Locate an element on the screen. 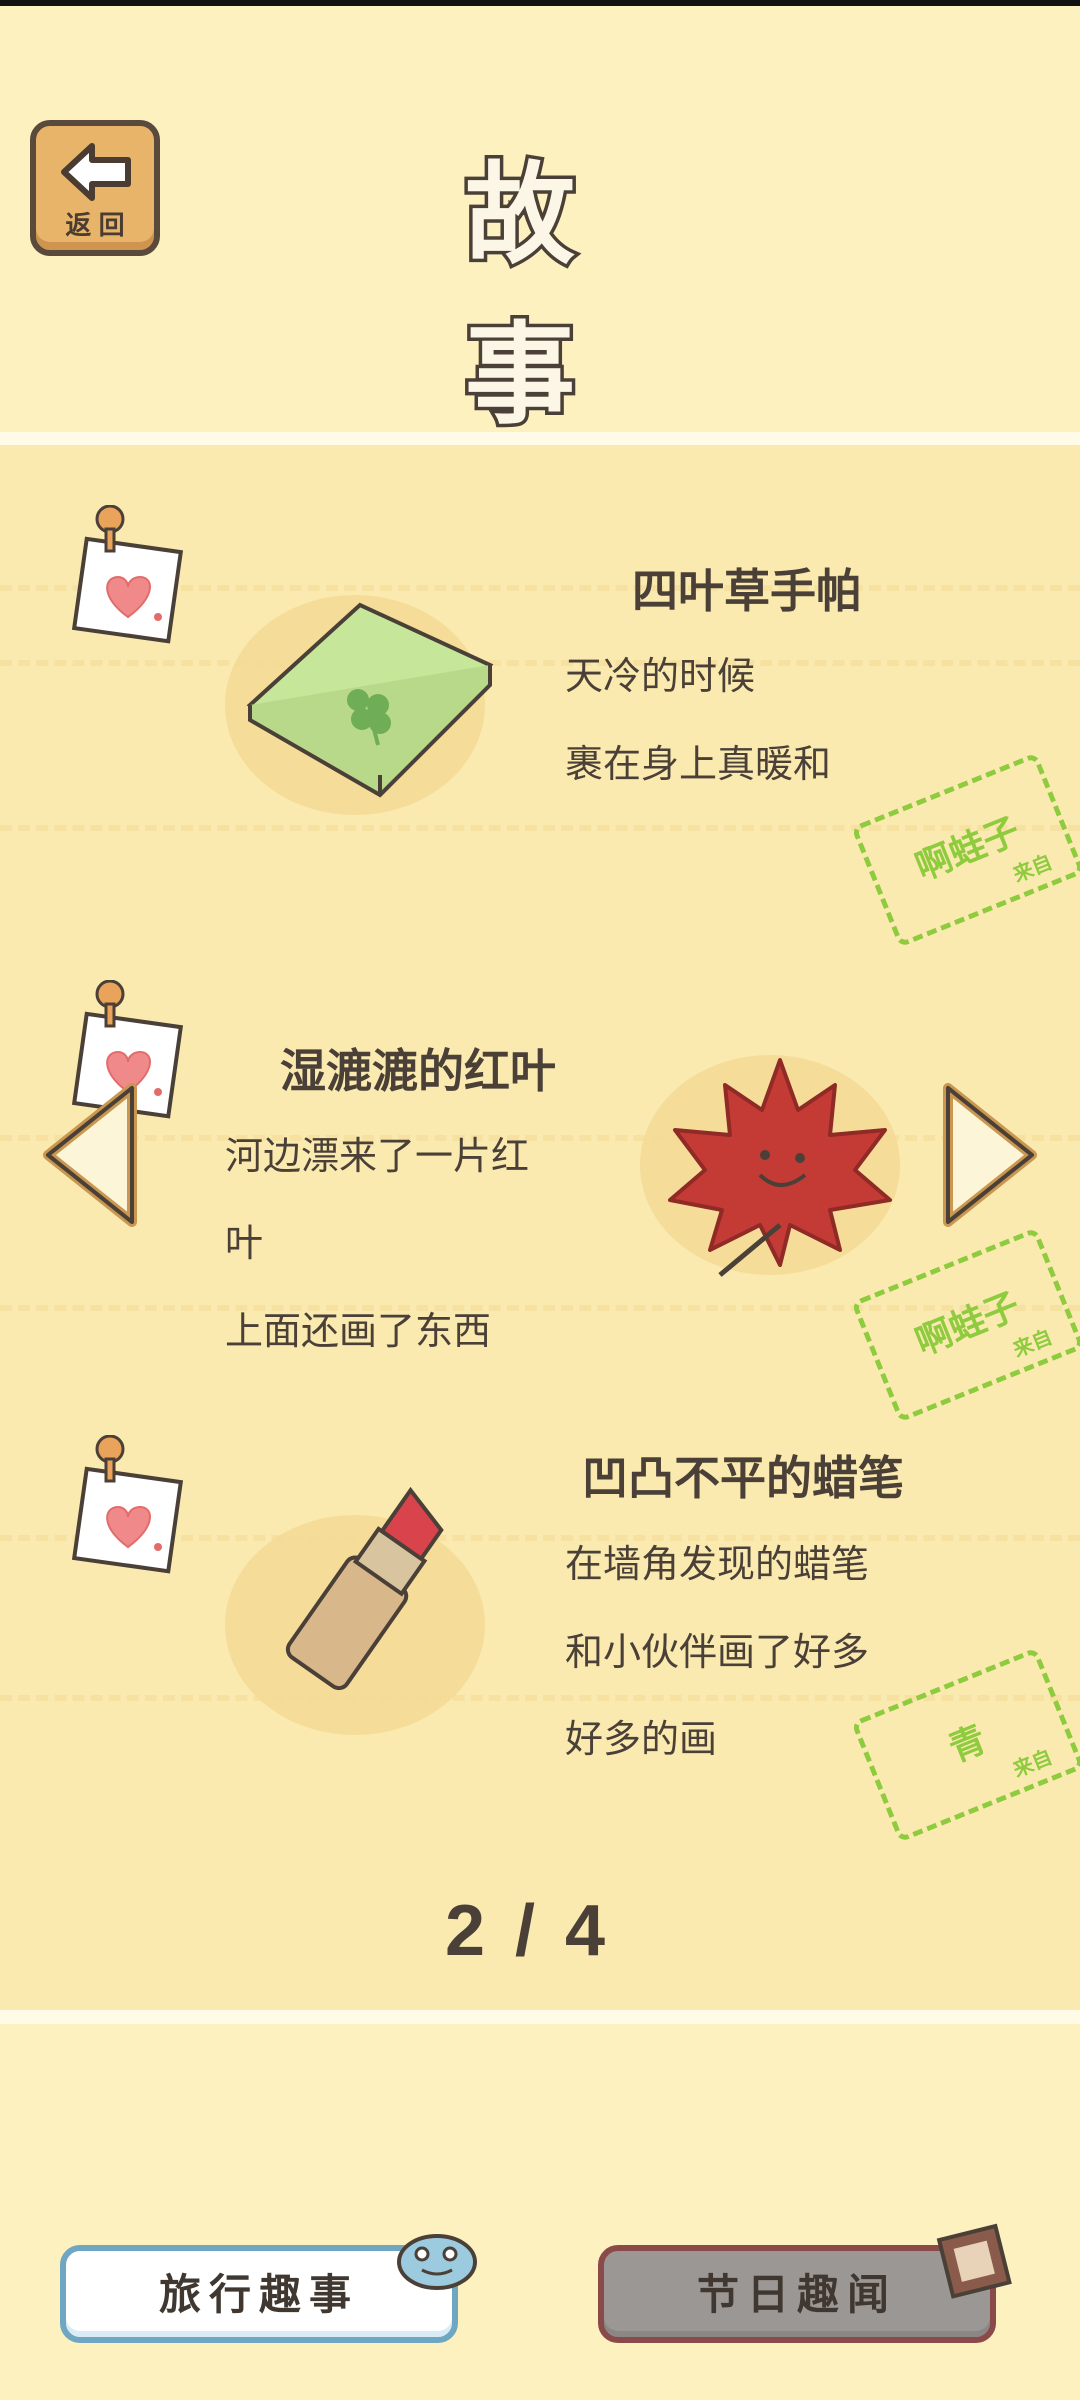 The image size is (1080, 2400). next-page-arrow-icon is located at coordinates (990, 1157).